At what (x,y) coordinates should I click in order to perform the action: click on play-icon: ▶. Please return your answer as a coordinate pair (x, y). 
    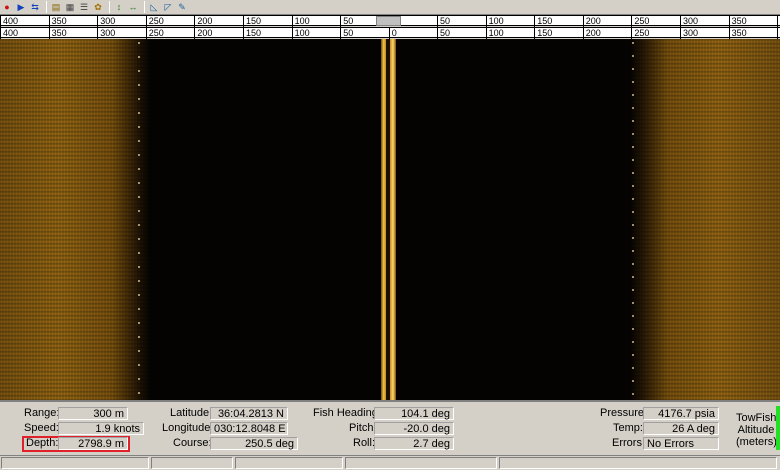
    Looking at the image, I should click on (21, 7).